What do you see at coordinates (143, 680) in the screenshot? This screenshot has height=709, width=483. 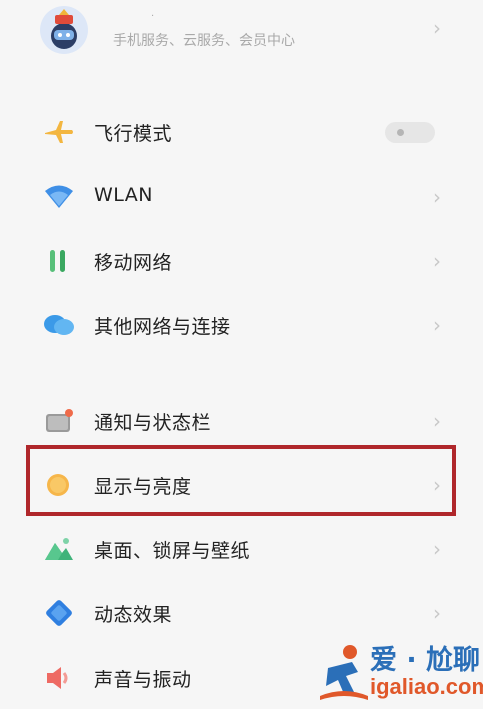 I see `setting-label: 声音与振动` at bounding box center [143, 680].